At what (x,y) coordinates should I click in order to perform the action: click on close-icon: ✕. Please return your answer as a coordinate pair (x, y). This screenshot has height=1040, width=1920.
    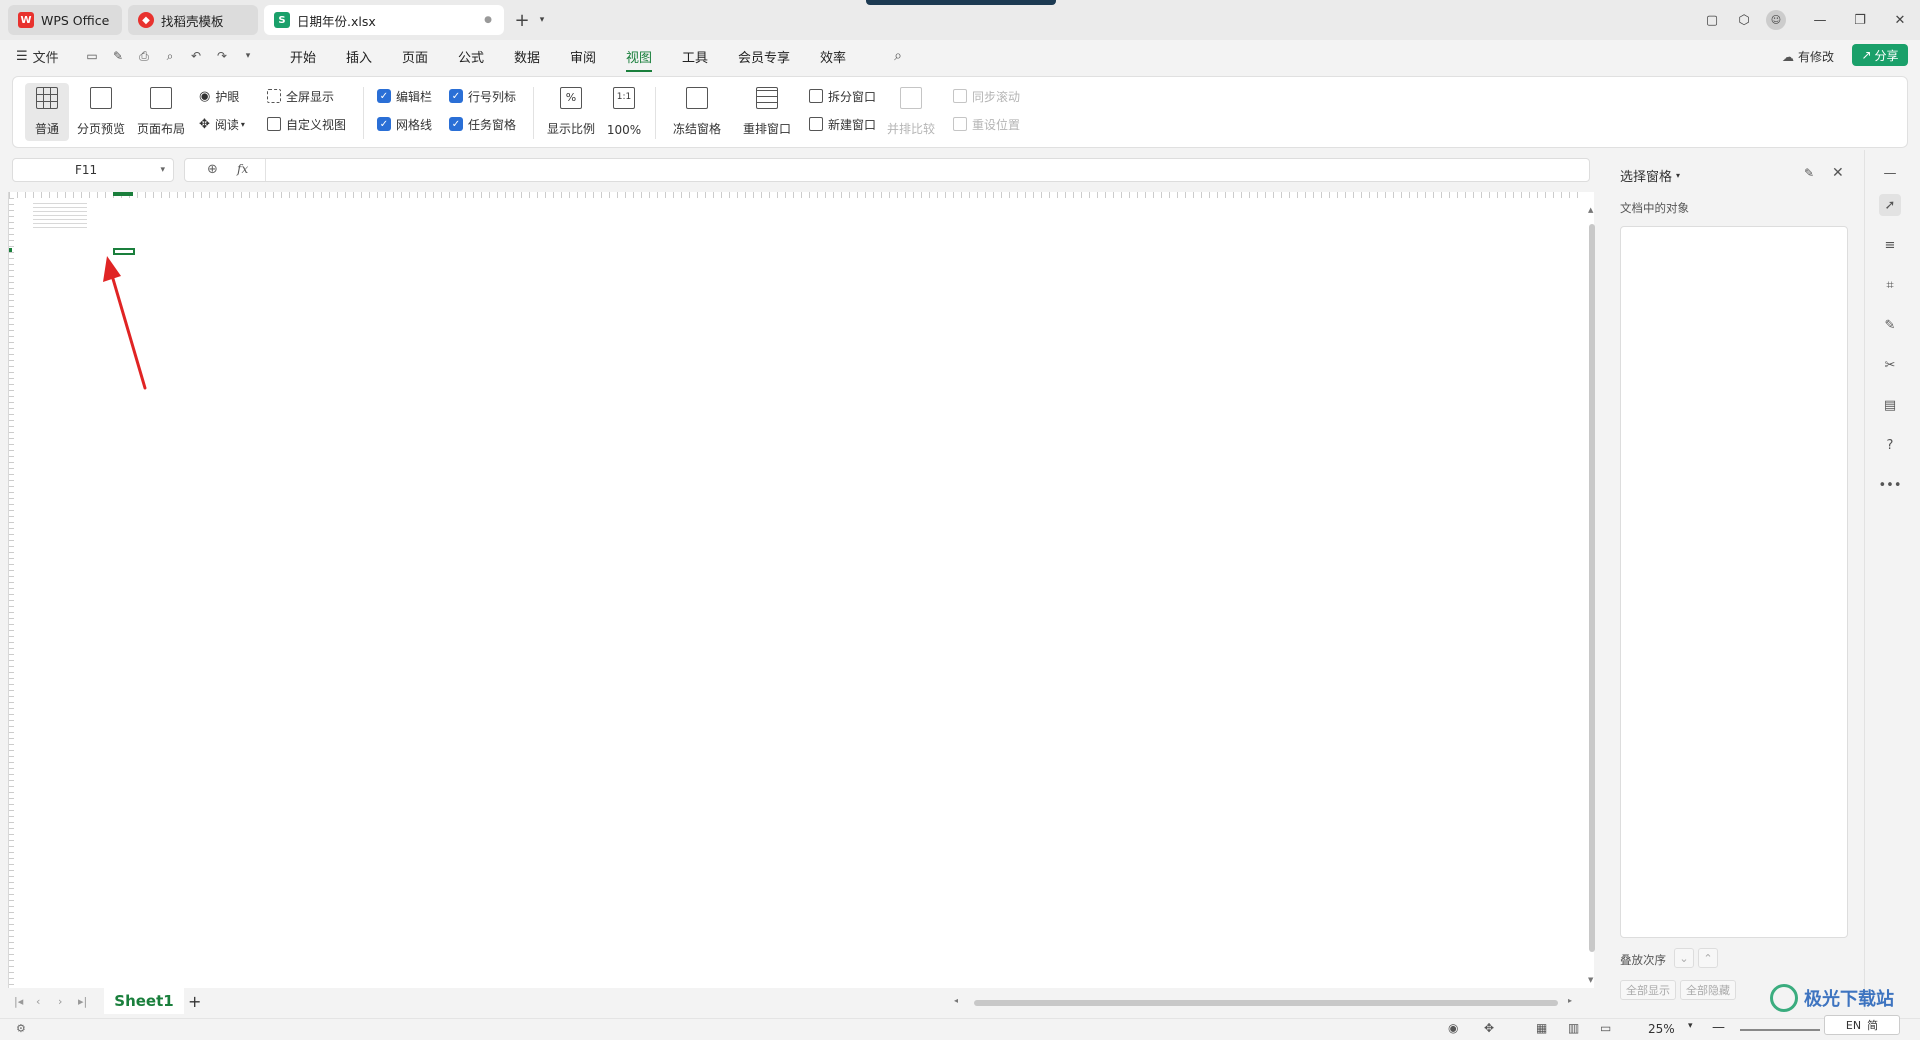
    Looking at the image, I should click on (1900, 20).